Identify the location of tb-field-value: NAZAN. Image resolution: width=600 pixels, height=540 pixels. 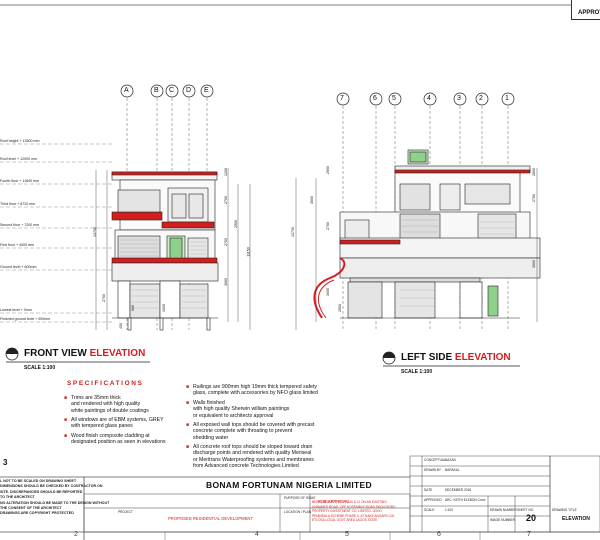
(450, 460).